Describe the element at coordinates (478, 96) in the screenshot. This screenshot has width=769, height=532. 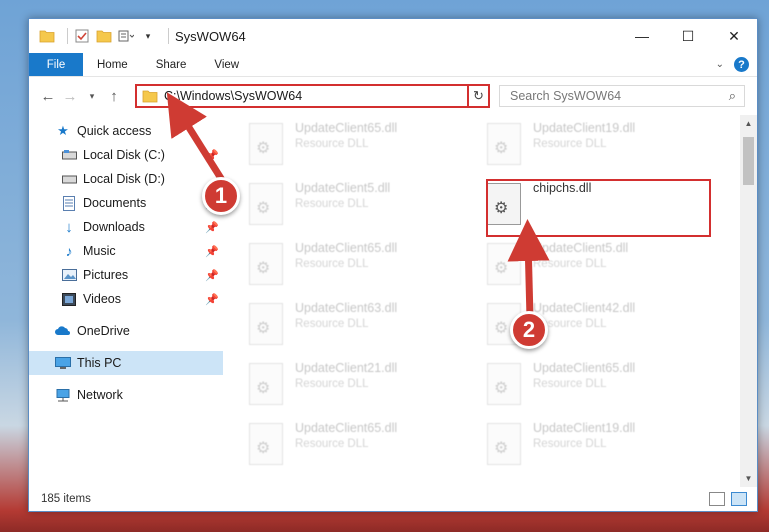
I see `refresh-button: ↻` at that location.